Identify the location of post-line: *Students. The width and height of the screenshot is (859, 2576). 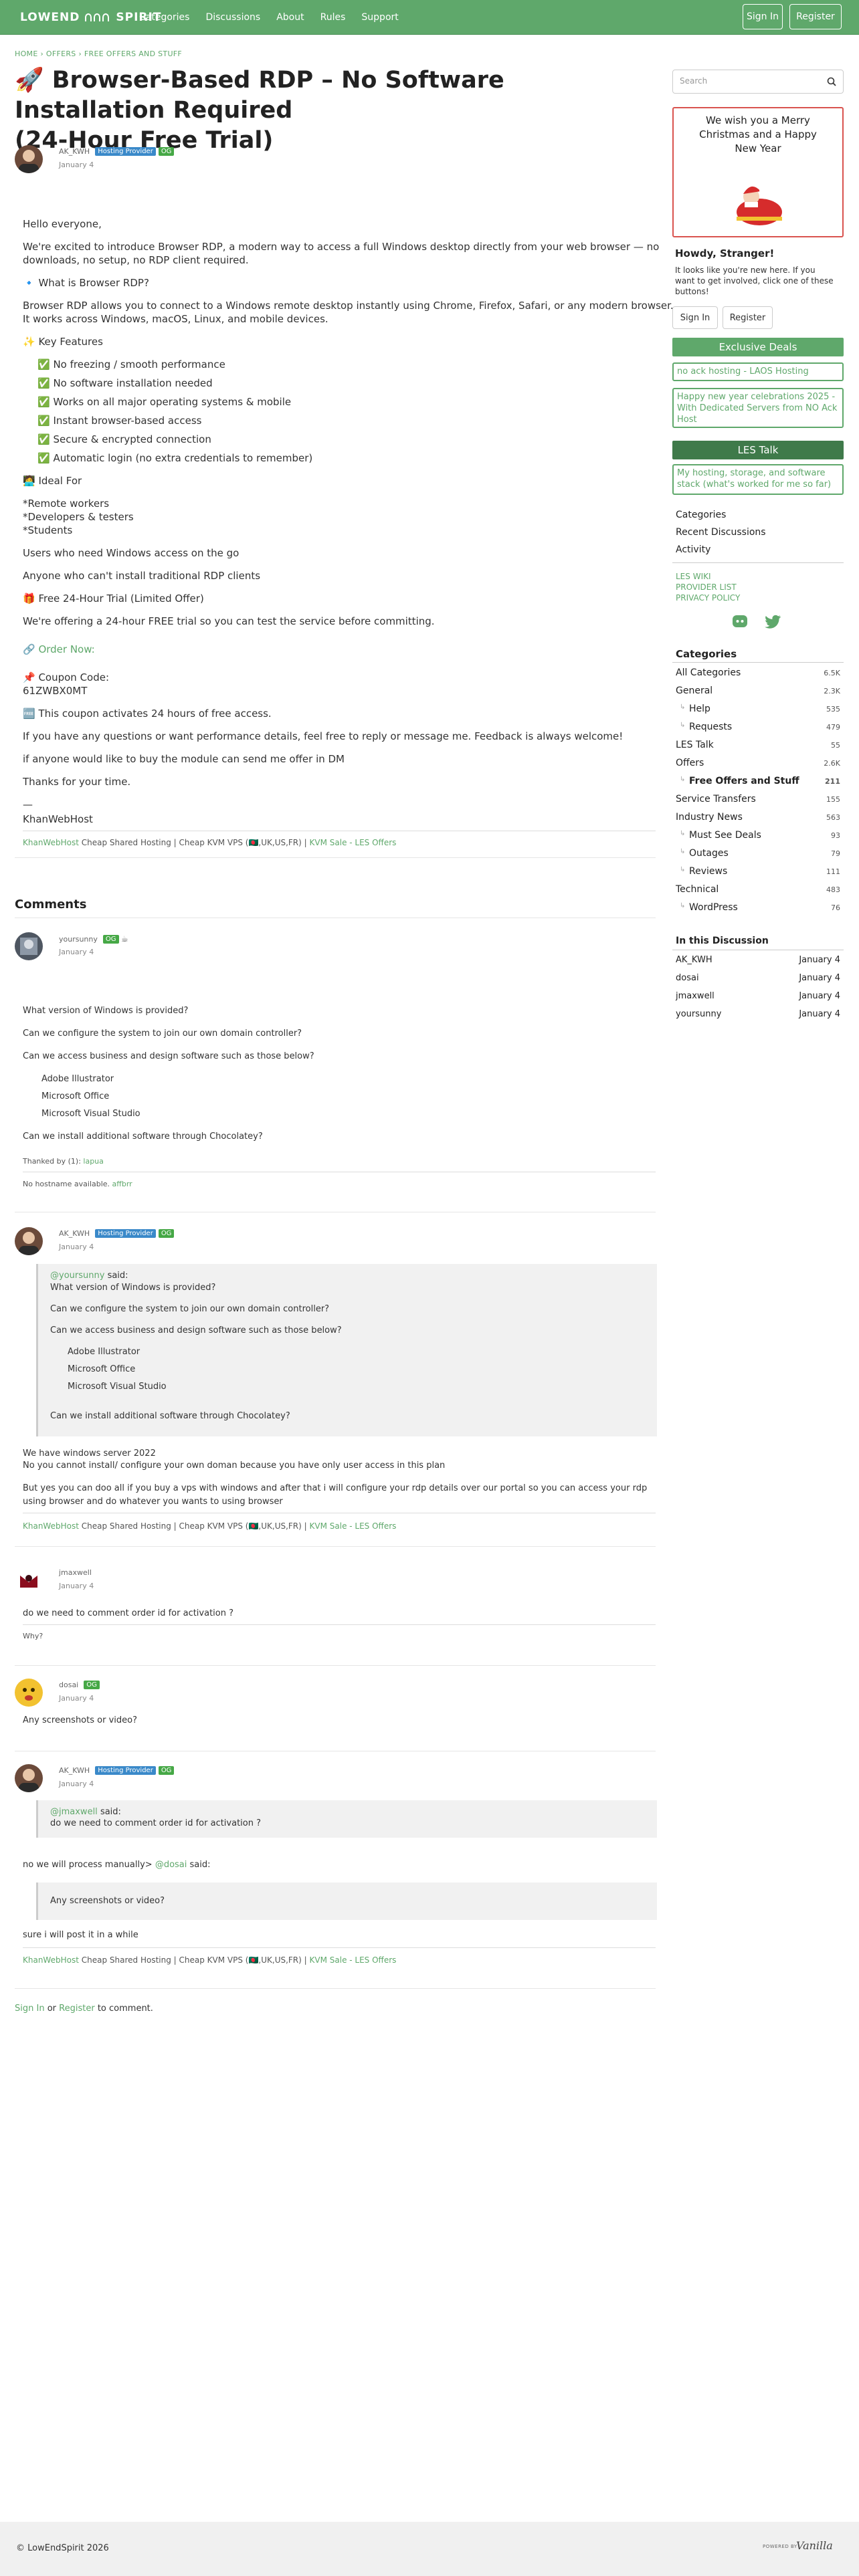
(48, 530).